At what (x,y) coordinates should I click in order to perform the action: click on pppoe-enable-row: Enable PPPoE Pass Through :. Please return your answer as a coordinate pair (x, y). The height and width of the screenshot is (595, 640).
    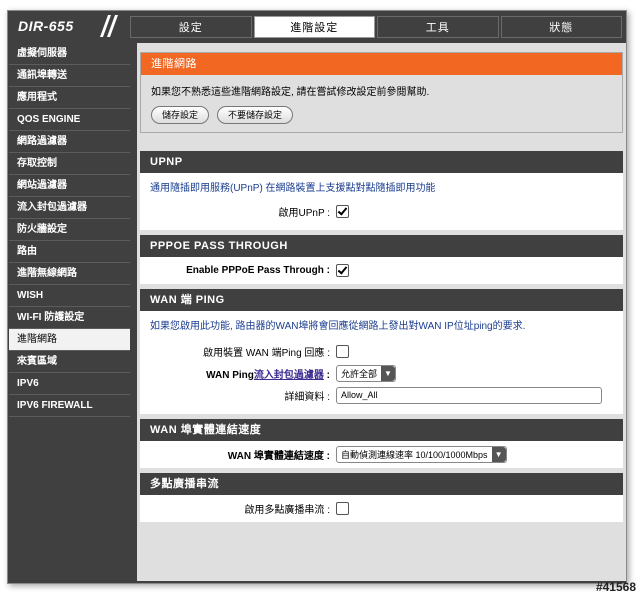
    Looking at the image, I should click on (381, 270).